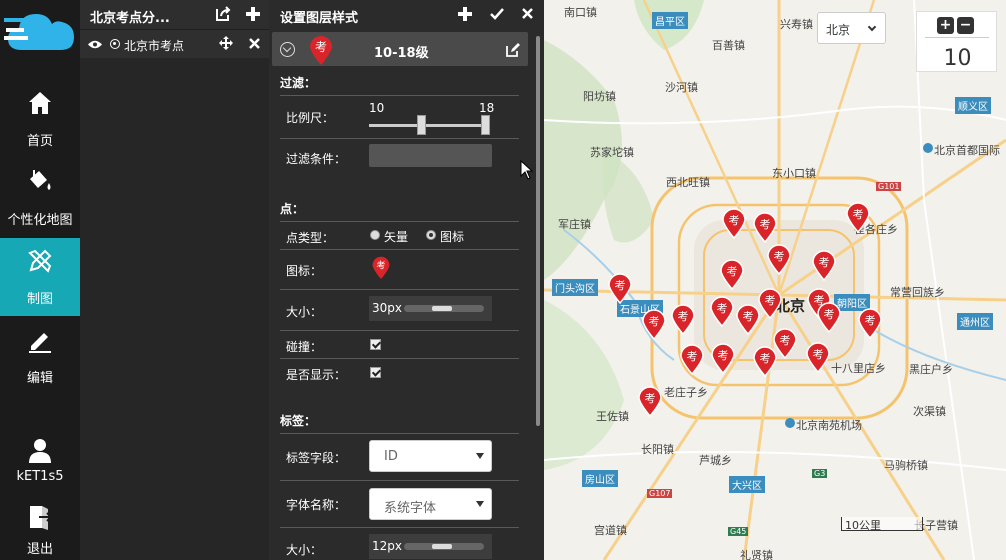 This screenshot has width=1006, height=560. Describe the element at coordinates (430, 155) in the screenshot. I see `filter-condition-input` at that location.